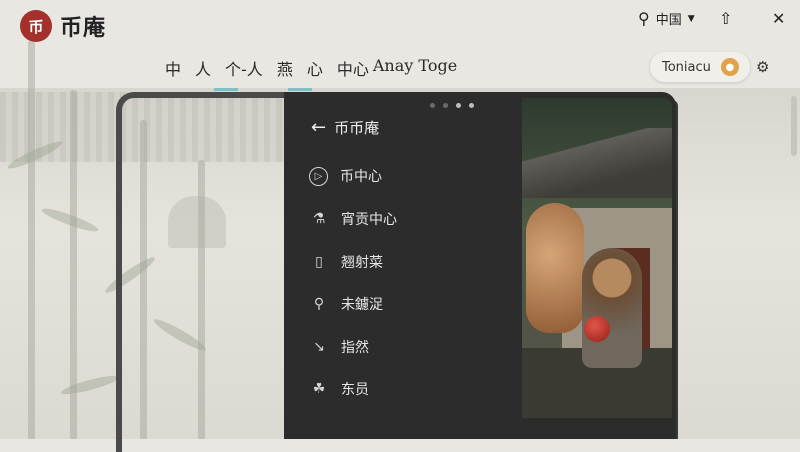  I want to click on image-carved-scroll, so click(555, 268).